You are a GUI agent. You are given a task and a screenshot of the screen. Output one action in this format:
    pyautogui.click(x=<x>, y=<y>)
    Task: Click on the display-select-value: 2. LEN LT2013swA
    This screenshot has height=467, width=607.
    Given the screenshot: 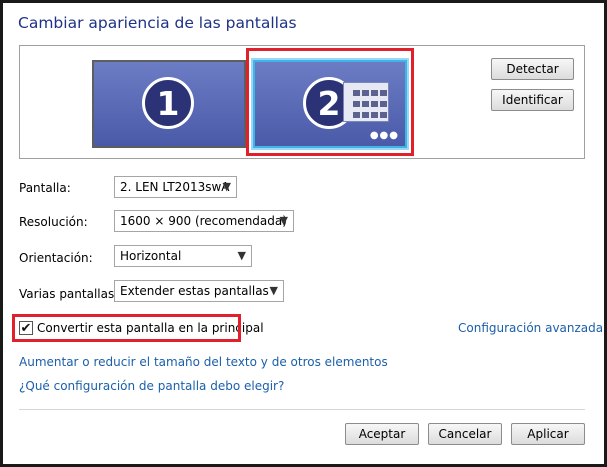 What is the action you would take?
    pyautogui.click(x=175, y=187)
    